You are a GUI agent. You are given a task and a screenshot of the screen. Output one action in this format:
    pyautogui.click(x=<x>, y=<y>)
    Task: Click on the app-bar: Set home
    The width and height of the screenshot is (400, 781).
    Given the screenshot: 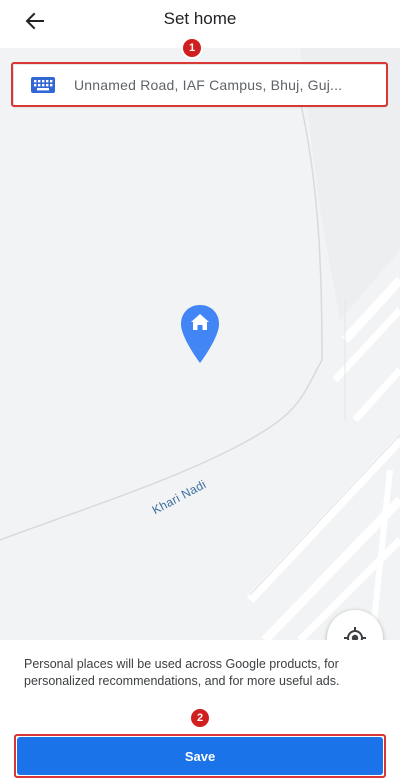 What is the action you would take?
    pyautogui.click(x=200, y=24)
    